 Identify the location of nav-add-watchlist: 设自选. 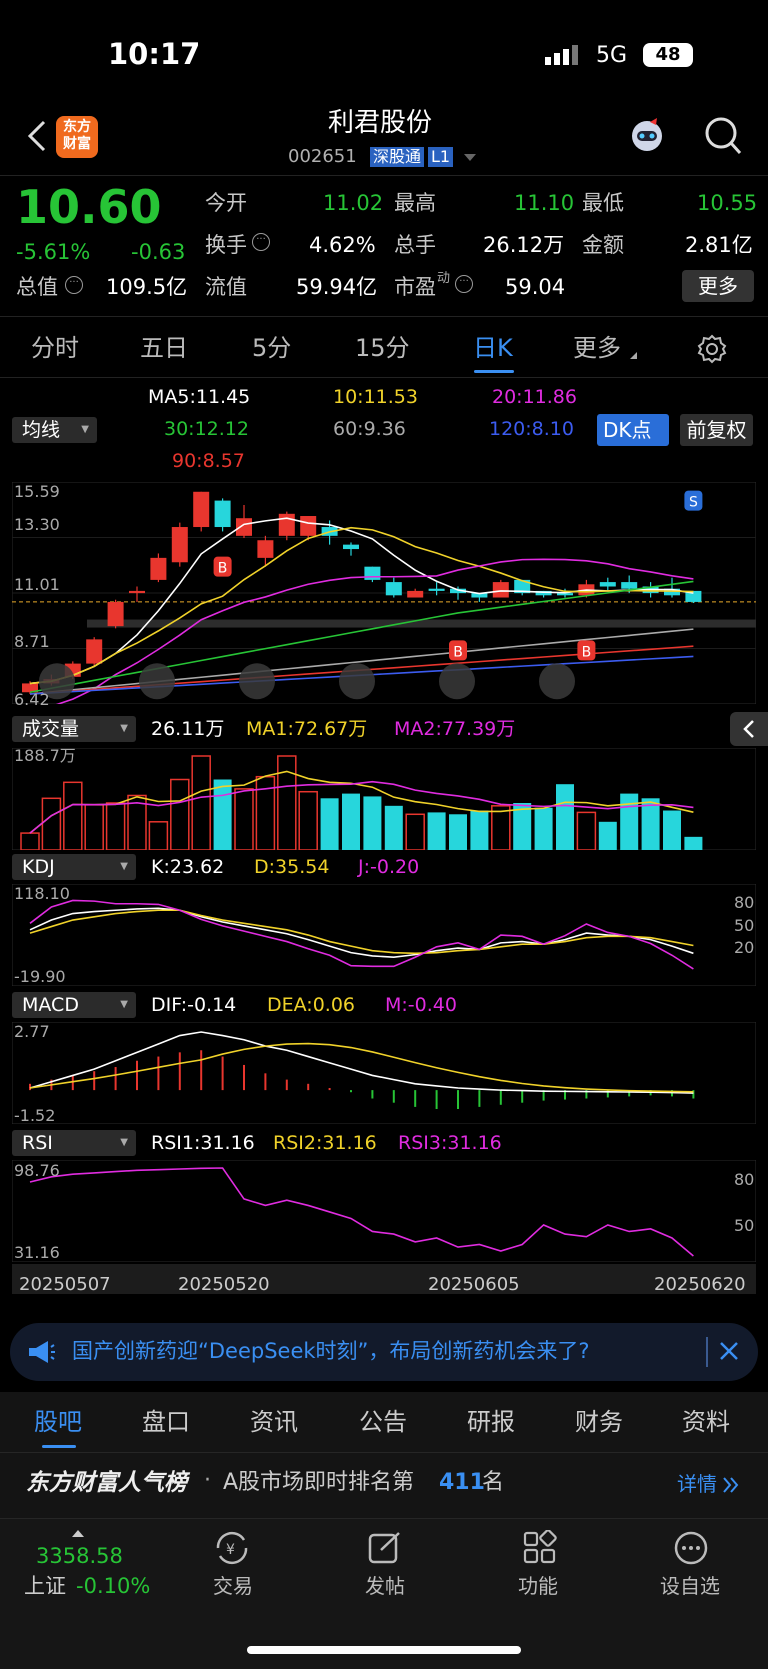
(690, 1586).